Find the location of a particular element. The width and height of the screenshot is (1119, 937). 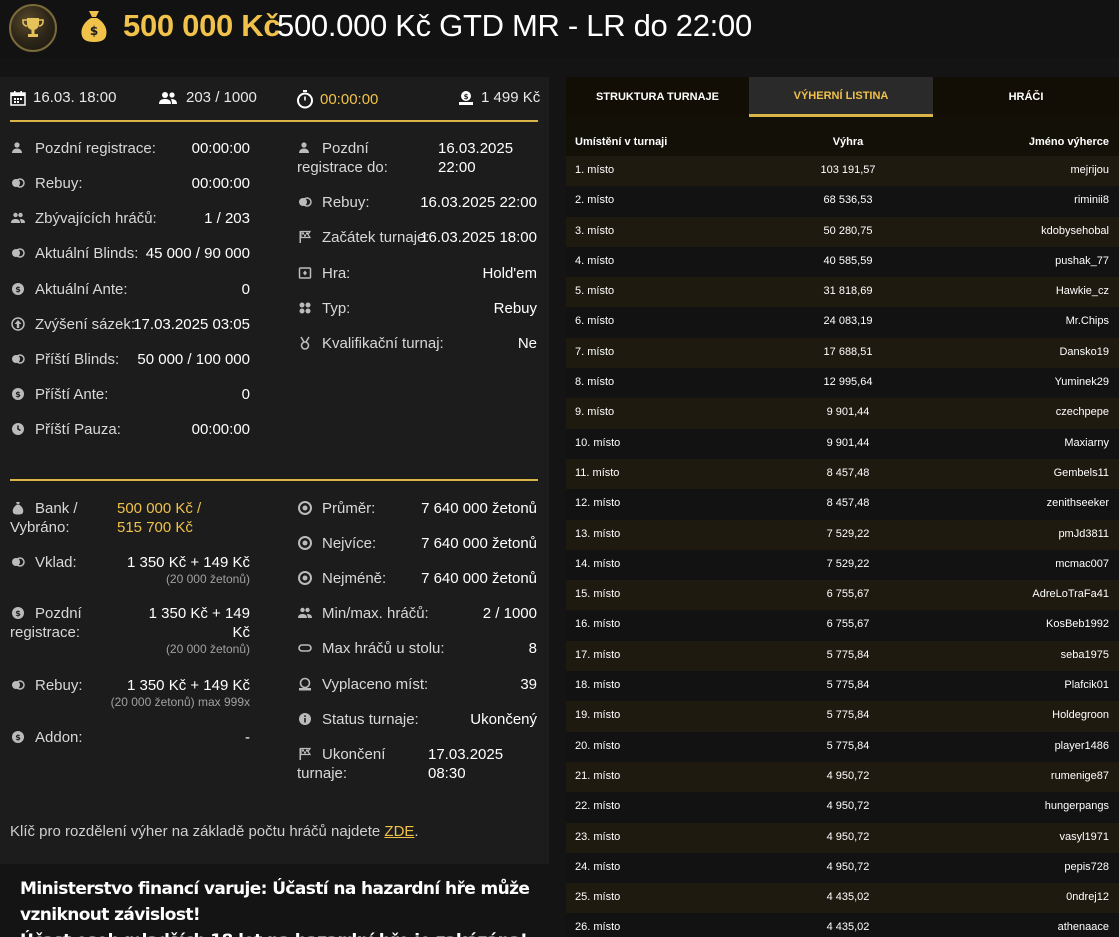

prize-cell: 4 435,02 is located at coordinates (848, 897).